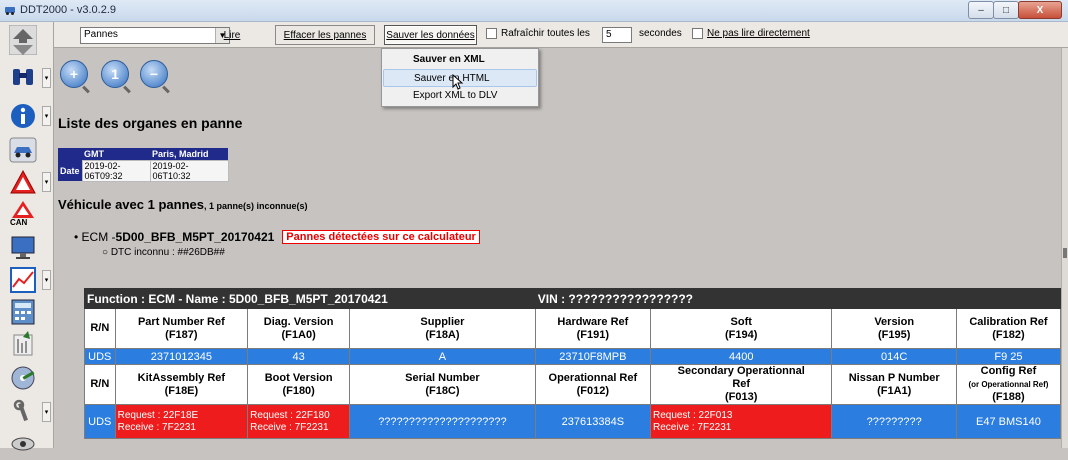 The image size is (1068, 460). Describe the element at coordinates (1008, 384) in the screenshot. I see `config-ref-label: Config Ref (or Operationnal Ref) (F188)` at that location.